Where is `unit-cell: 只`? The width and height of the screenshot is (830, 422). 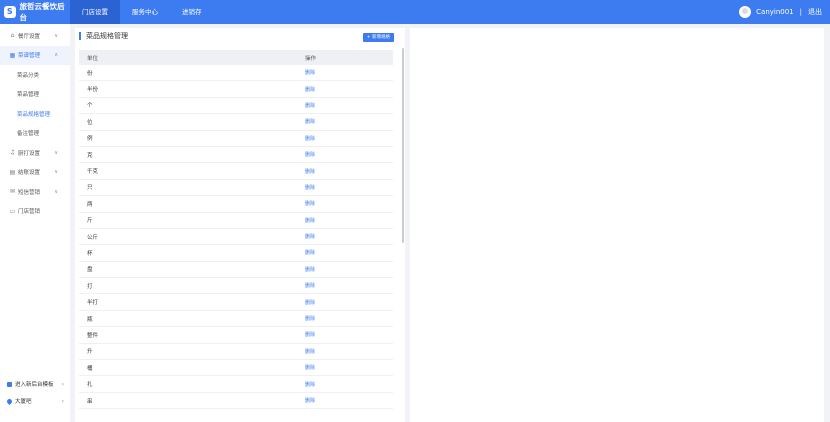 unit-cell: 只 is located at coordinates (90, 188).